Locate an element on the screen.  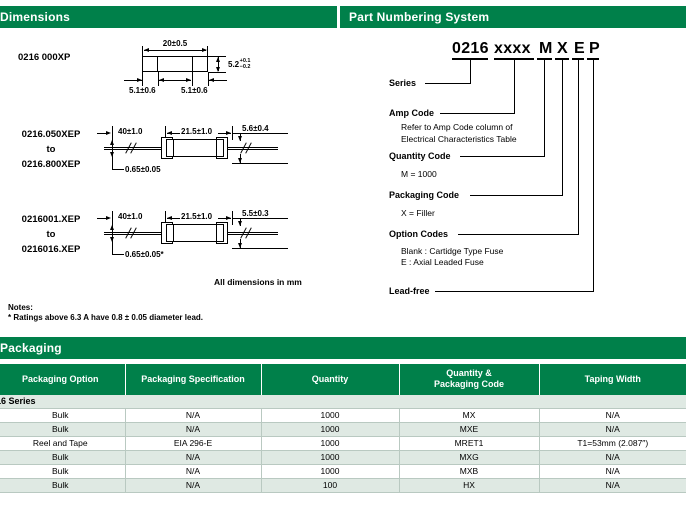
col-packaging-specification: Packaging Specification is located at coordinates (193, 379).